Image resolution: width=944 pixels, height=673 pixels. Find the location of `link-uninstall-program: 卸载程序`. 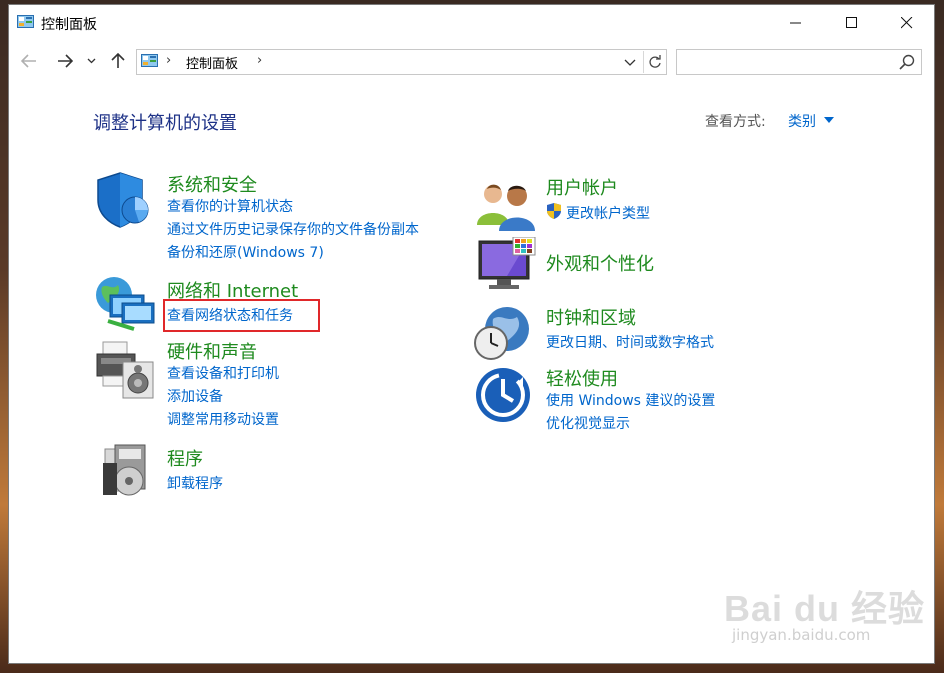

link-uninstall-program: 卸载程序 is located at coordinates (195, 483).